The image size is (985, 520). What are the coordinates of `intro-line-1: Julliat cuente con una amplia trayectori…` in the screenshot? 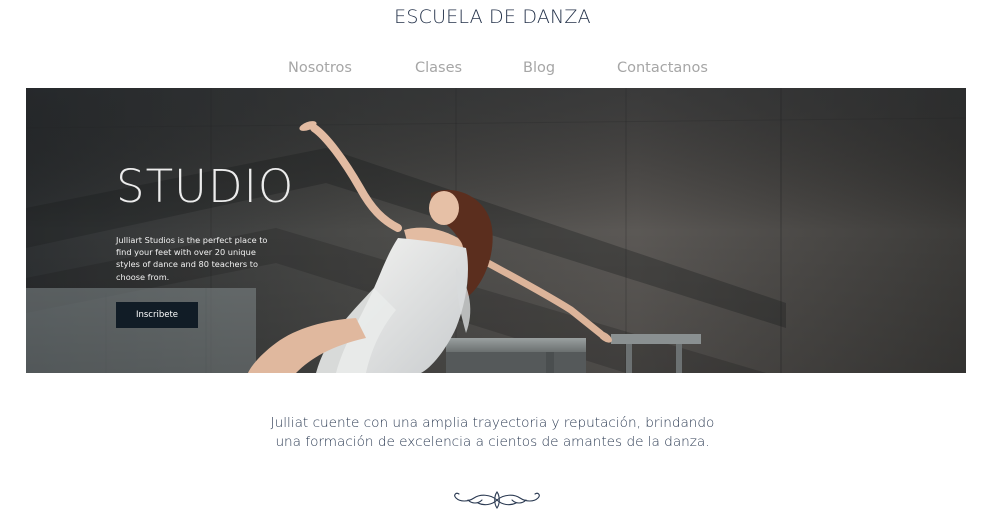 It's located at (492, 423).